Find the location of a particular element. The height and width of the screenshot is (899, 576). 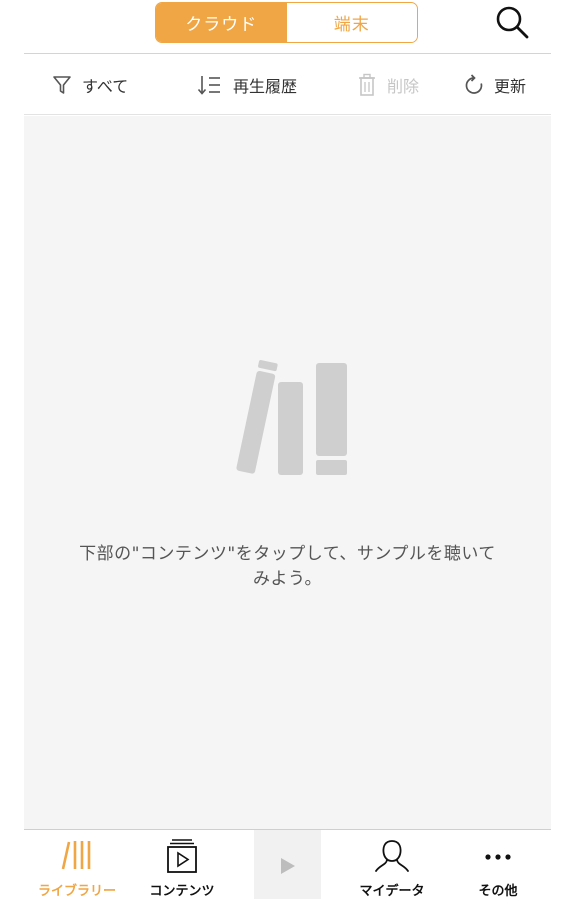

tab-more-label: その他 is located at coordinates (498, 891).